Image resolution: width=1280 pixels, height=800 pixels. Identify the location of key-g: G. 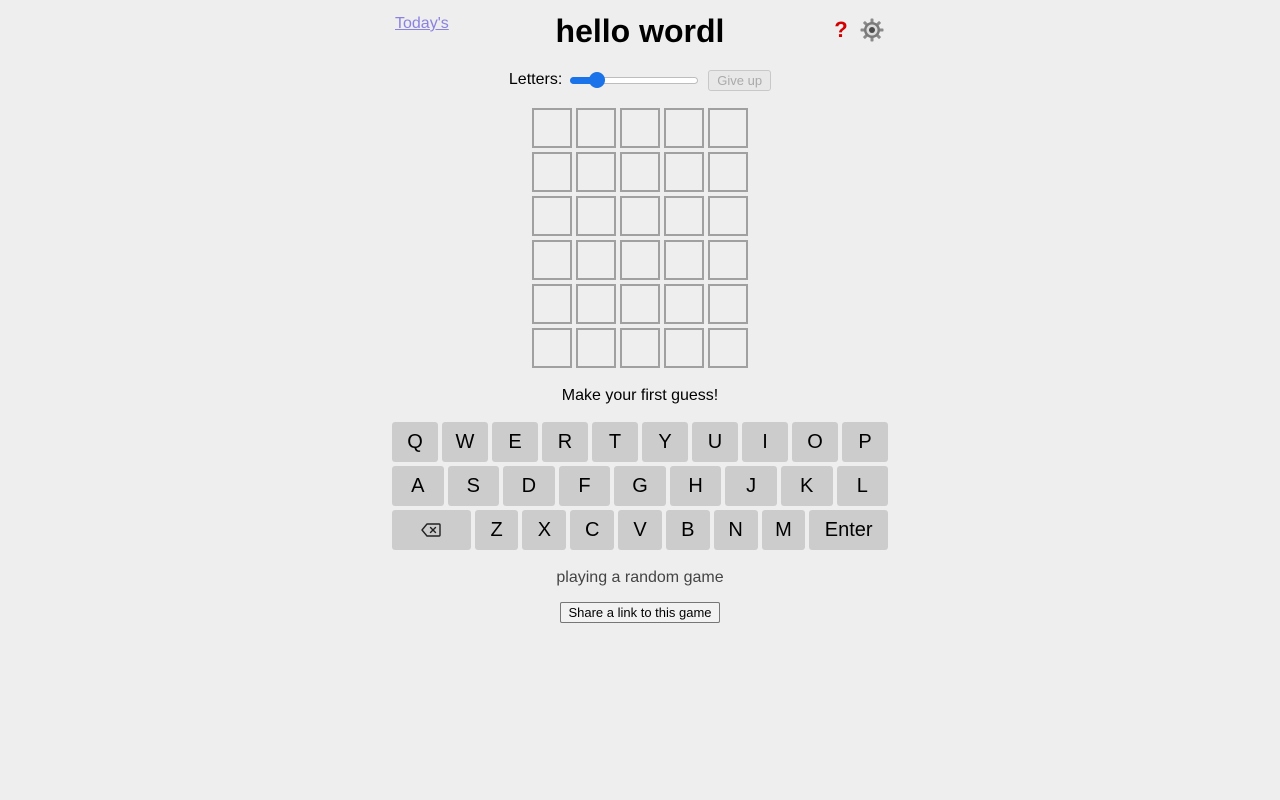
(640, 486).